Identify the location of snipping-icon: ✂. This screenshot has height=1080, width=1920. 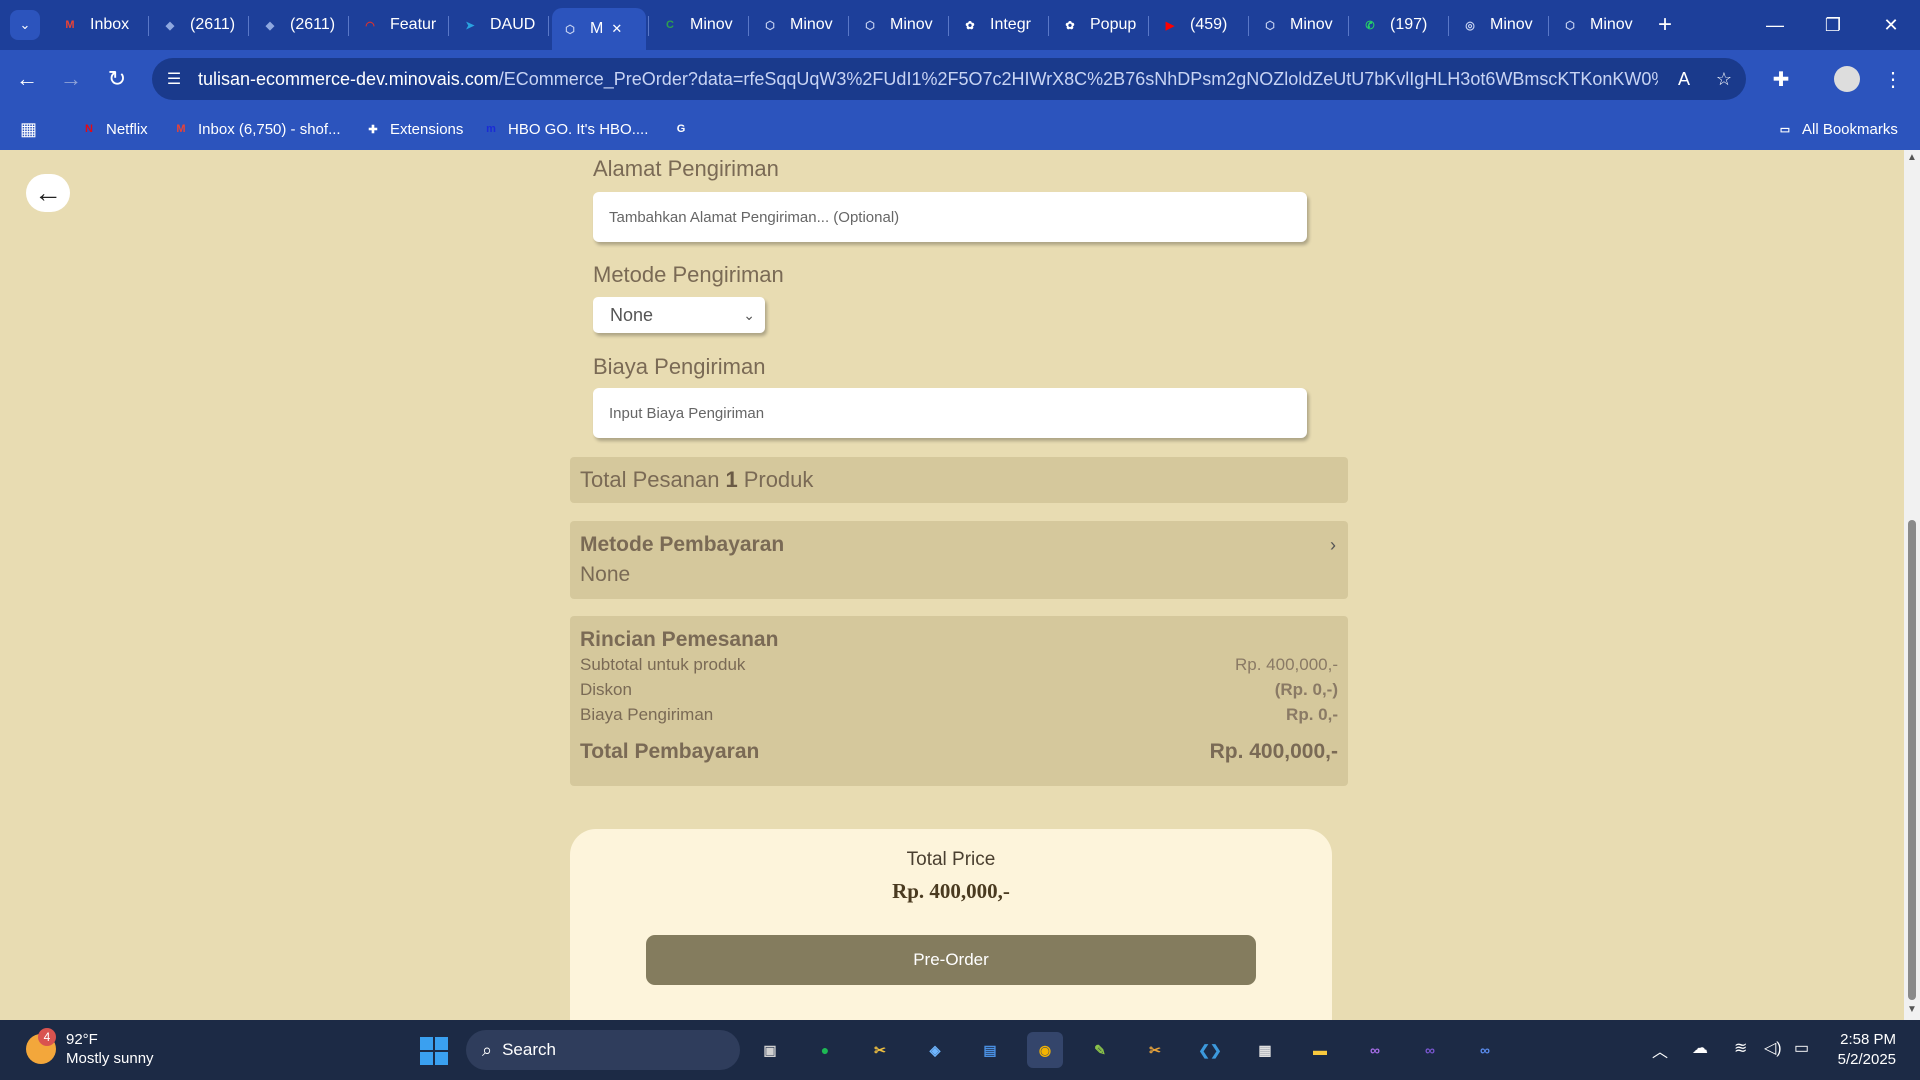
(1155, 1050).